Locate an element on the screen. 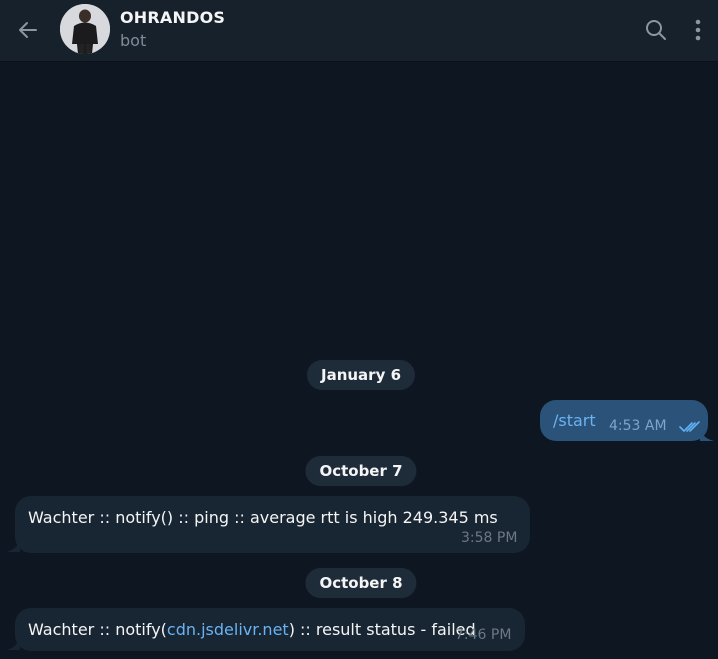  more-vertical-icon is located at coordinates (698, 30).